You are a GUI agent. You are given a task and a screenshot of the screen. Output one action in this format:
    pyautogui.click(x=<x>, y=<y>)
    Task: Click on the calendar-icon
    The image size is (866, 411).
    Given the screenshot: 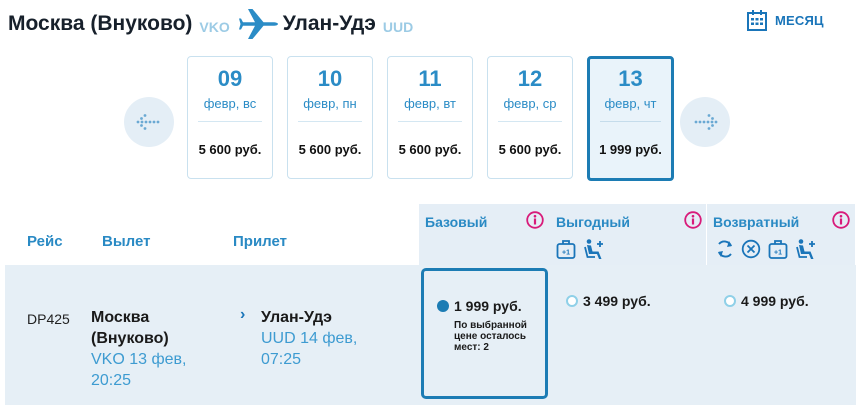 What is the action you would take?
    pyautogui.click(x=757, y=20)
    